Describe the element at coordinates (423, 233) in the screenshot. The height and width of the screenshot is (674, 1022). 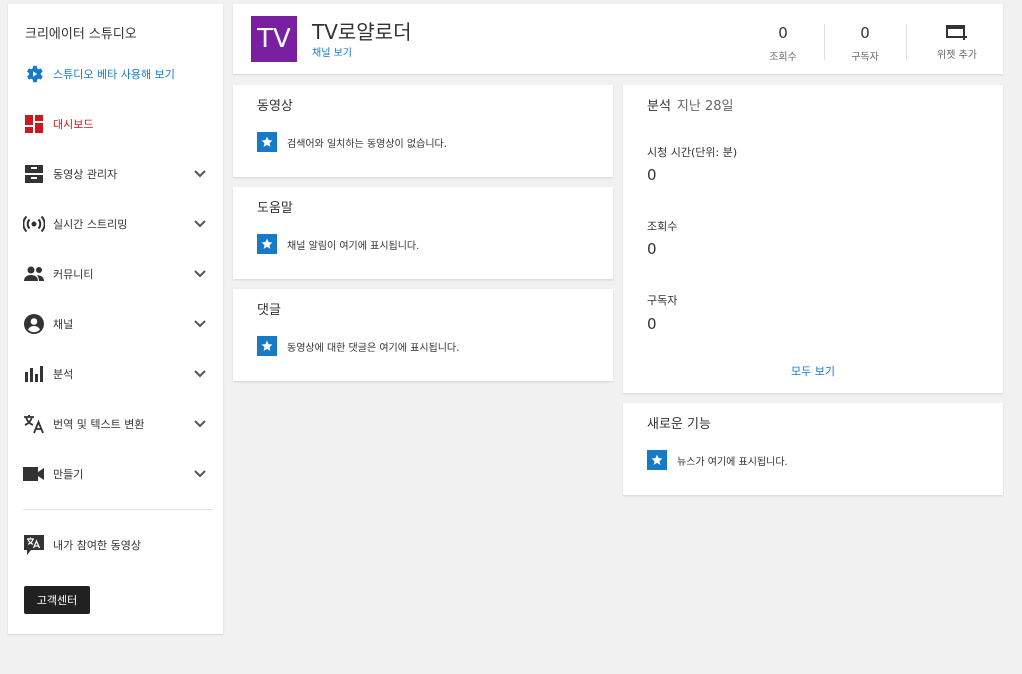
I see `help-card: 도움말 채널 알림이 여기에 표시됩니다.` at that location.